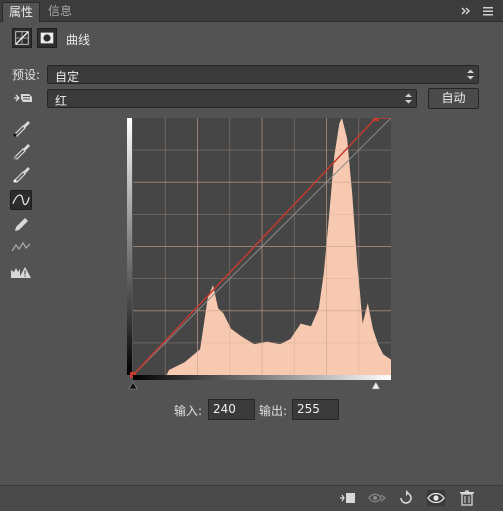  What do you see at coordinates (21, 174) in the screenshot?
I see `eyedropper-white-icon` at bounding box center [21, 174].